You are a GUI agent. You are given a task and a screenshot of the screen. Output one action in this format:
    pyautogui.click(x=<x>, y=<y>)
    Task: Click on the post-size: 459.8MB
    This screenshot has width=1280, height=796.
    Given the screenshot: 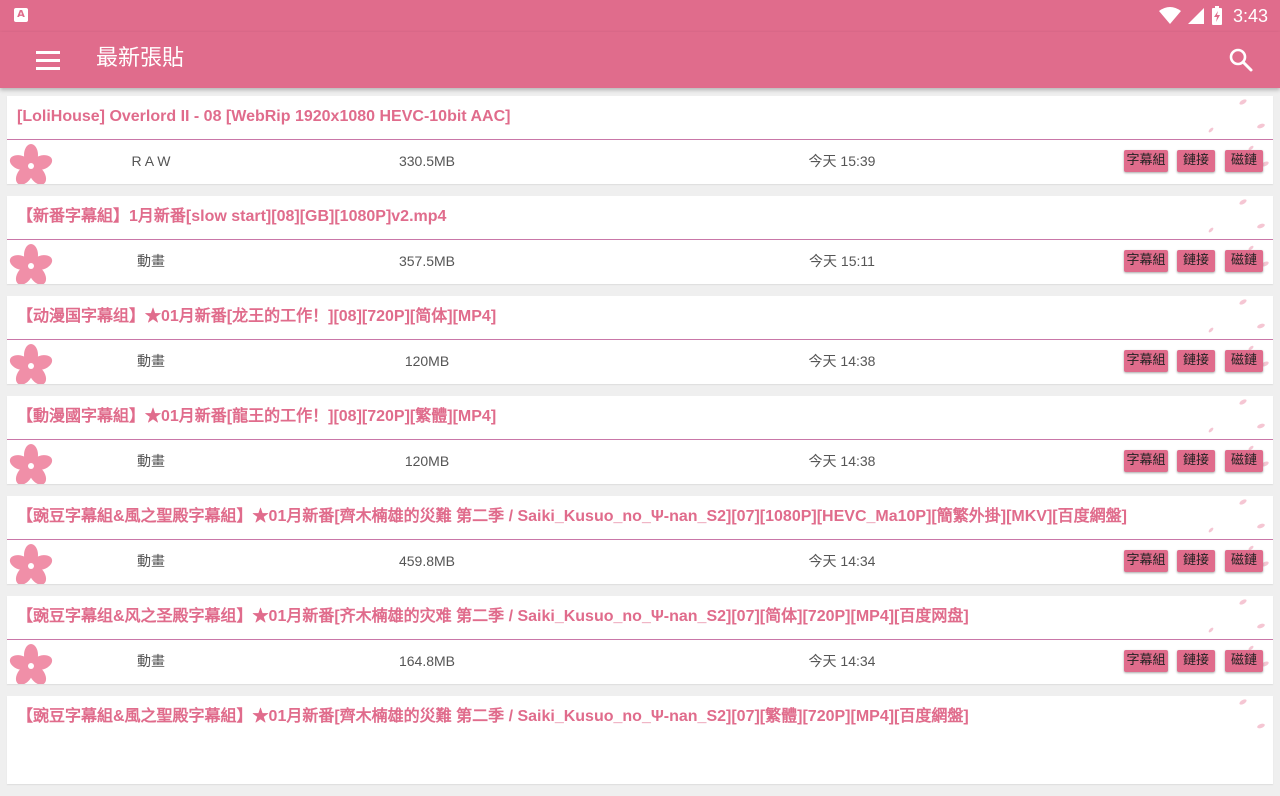 What is the action you would take?
    pyautogui.click(x=427, y=561)
    